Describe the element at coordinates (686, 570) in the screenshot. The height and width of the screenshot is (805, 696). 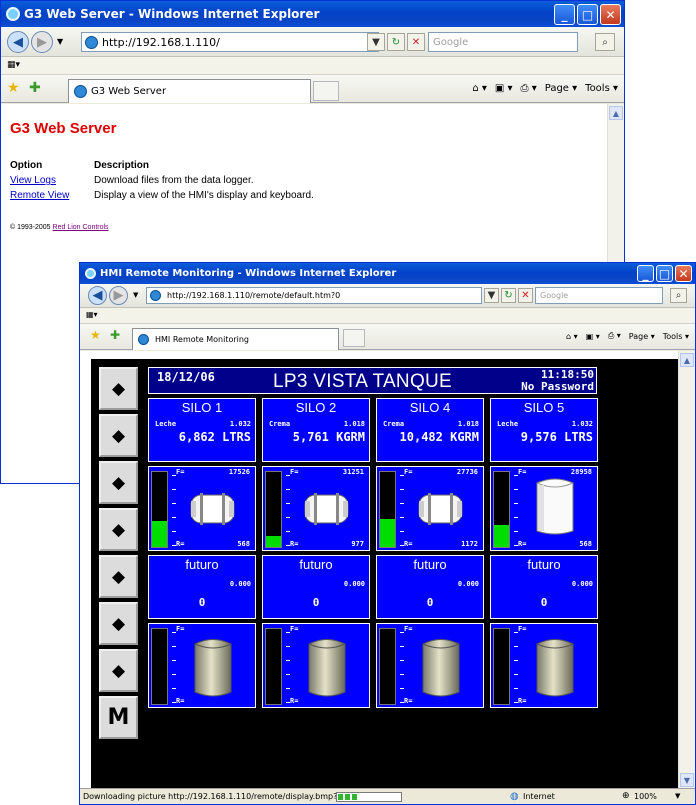
I see `vertical-scrollbar: ▲ ▼` at that location.